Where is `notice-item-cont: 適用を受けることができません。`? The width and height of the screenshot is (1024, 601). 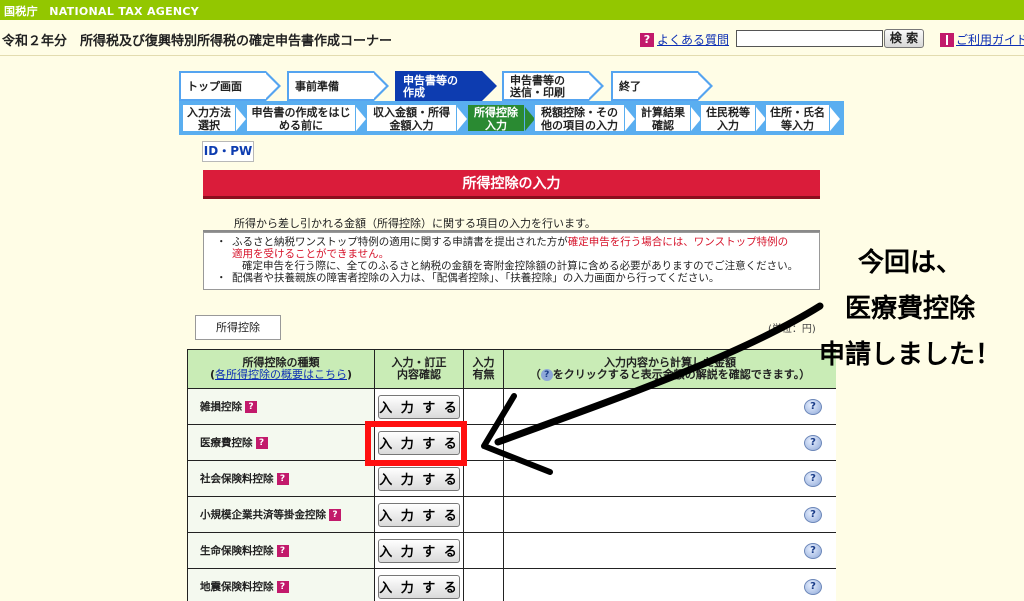
notice-item-cont: 適用を受けることができません。 is located at coordinates (511, 254).